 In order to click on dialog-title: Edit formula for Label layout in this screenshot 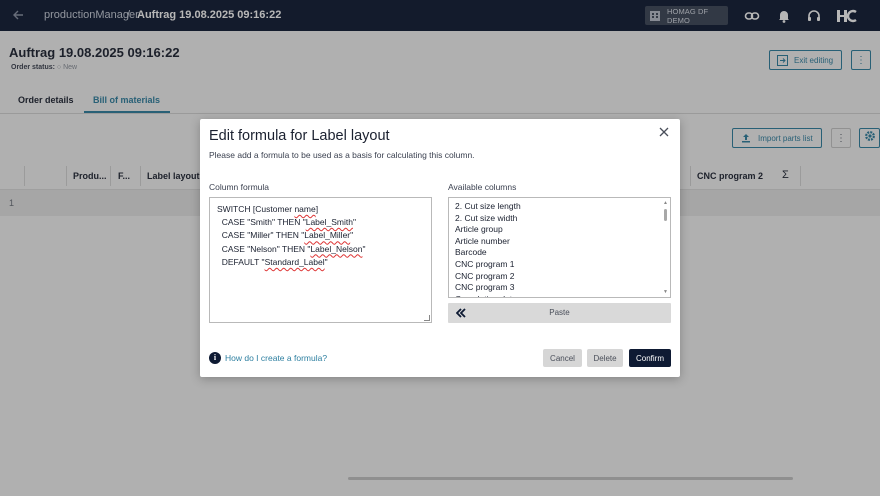, I will do `click(299, 136)`.